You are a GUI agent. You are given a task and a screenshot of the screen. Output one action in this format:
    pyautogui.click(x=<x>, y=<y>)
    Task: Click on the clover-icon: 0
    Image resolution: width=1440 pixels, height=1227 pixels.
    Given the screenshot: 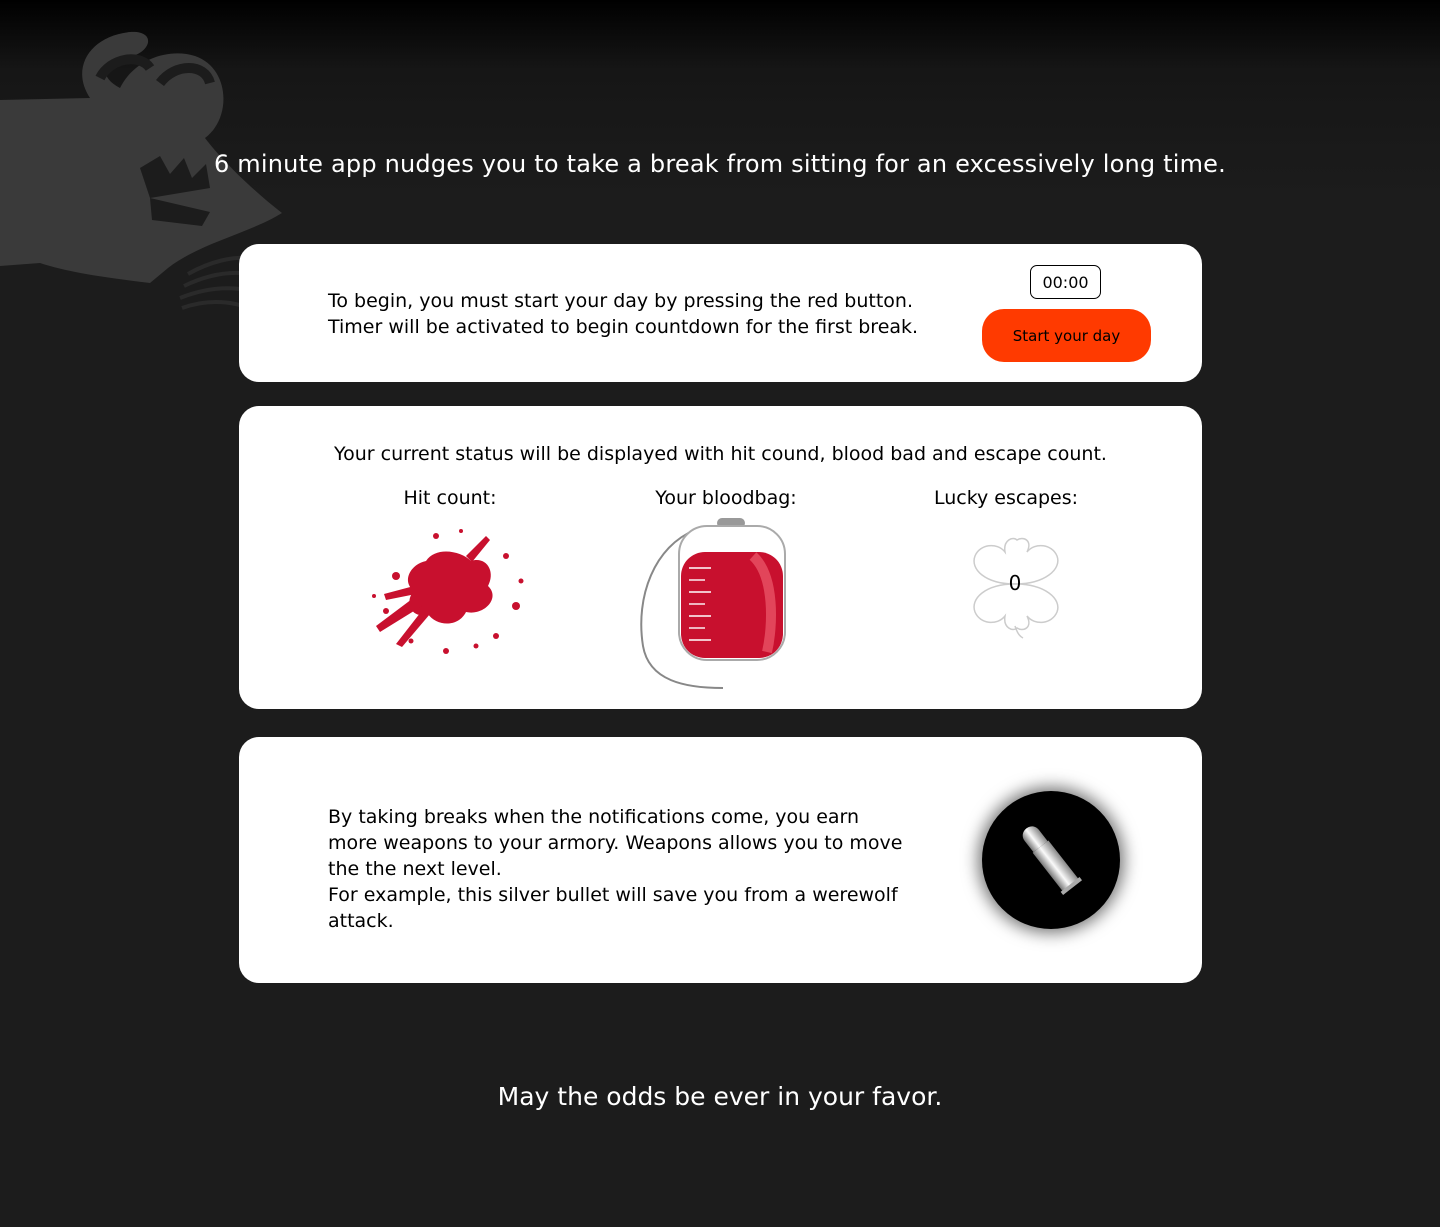 What is the action you would take?
    pyautogui.click(x=1016, y=588)
    